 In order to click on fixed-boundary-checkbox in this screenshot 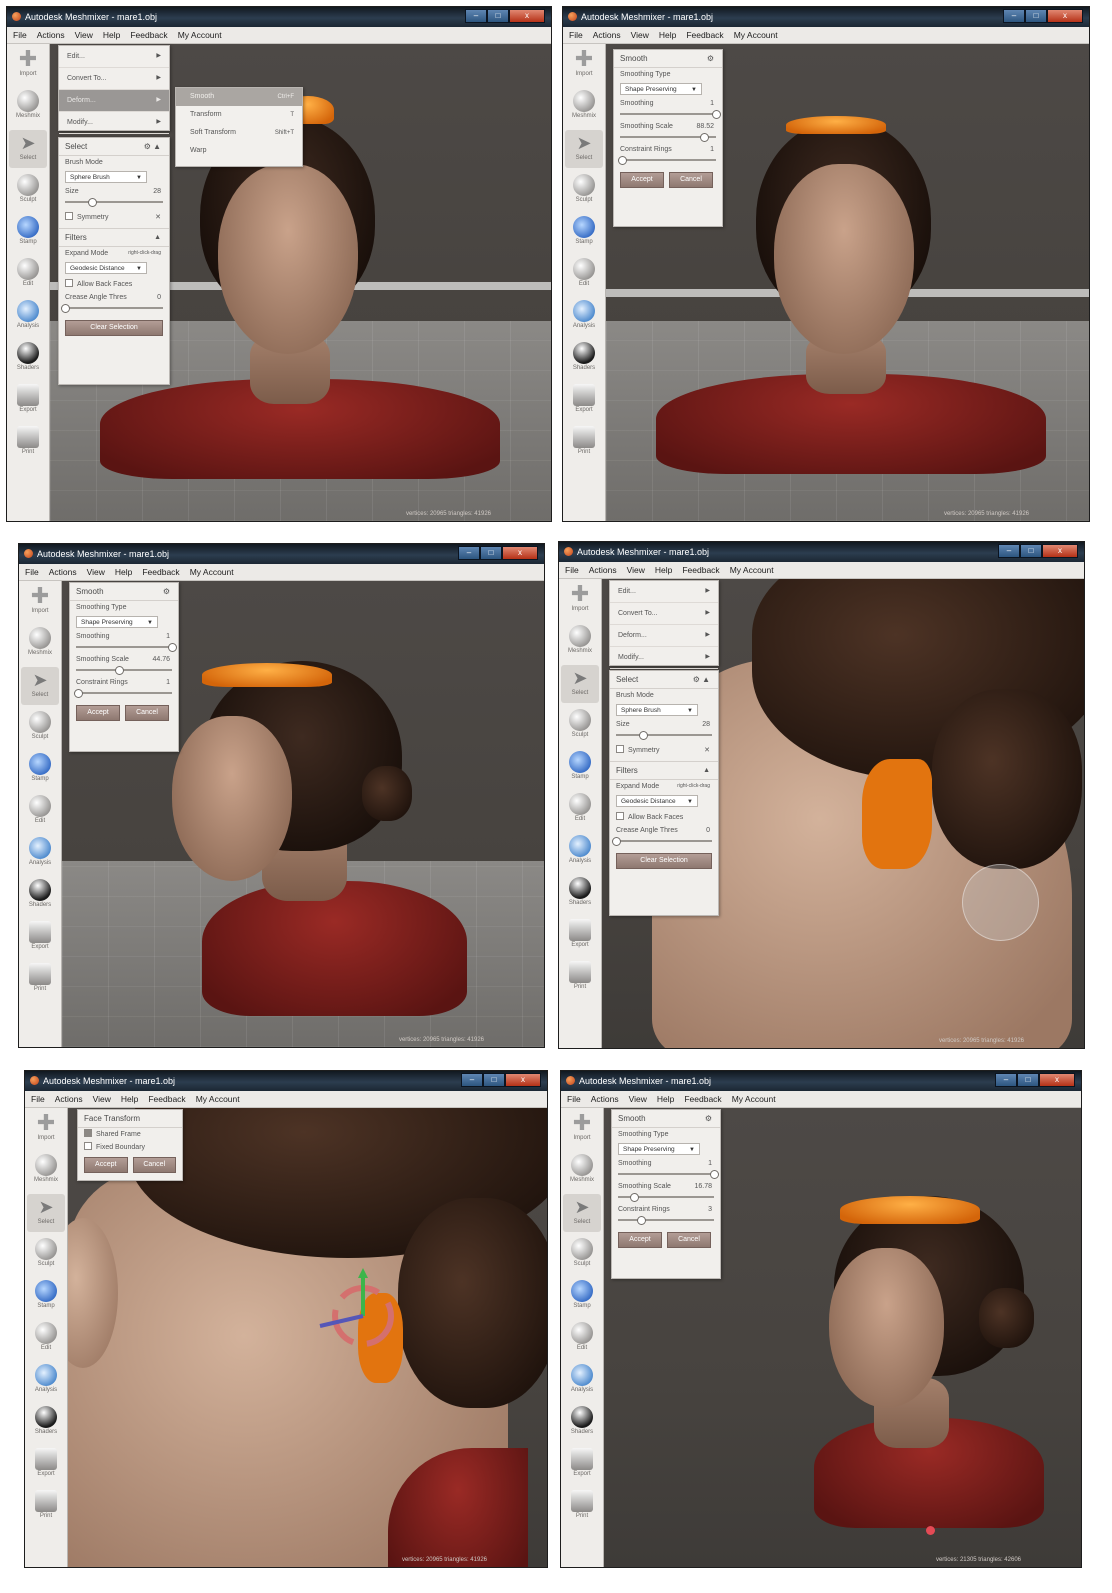, I will do `click(88, 1146)`.